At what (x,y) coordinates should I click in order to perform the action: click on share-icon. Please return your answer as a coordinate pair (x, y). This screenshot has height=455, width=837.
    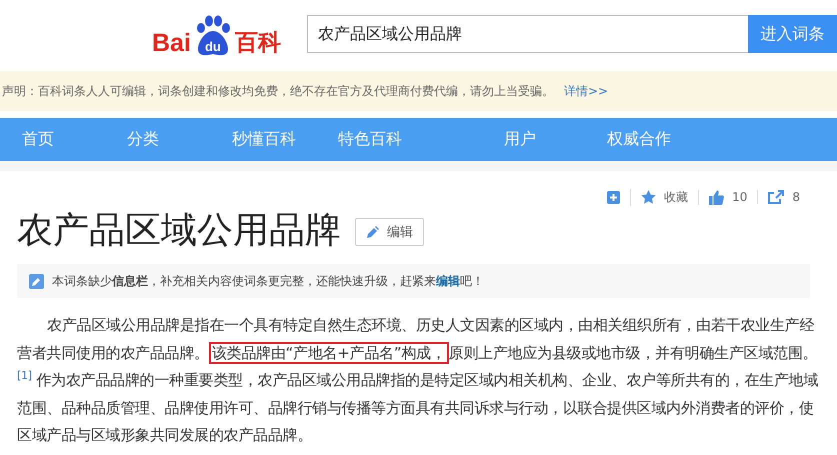
    Looking at the image, I should click on (776, 197).